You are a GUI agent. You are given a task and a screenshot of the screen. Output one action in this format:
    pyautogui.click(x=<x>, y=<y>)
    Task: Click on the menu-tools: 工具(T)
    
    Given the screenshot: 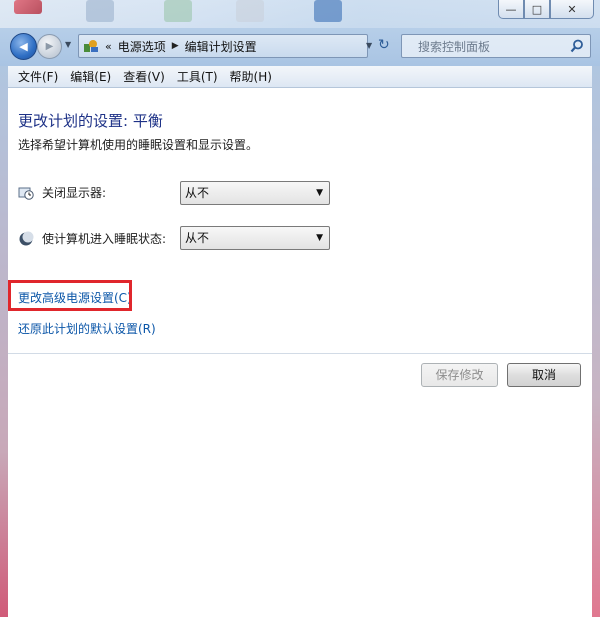 What is the action you would take?
    pyautogui.click(x=197, y=77)
    